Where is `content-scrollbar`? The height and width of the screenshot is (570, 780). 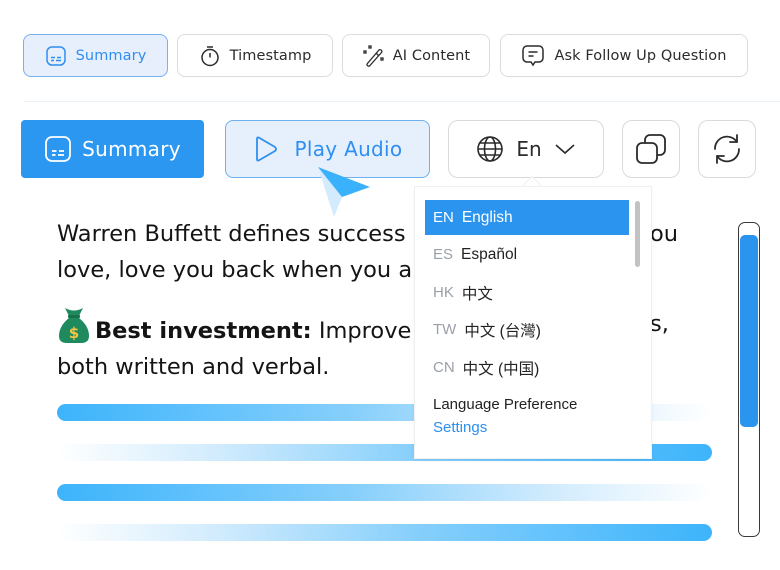
content-scrollbar is located at coordinates (749, 379).